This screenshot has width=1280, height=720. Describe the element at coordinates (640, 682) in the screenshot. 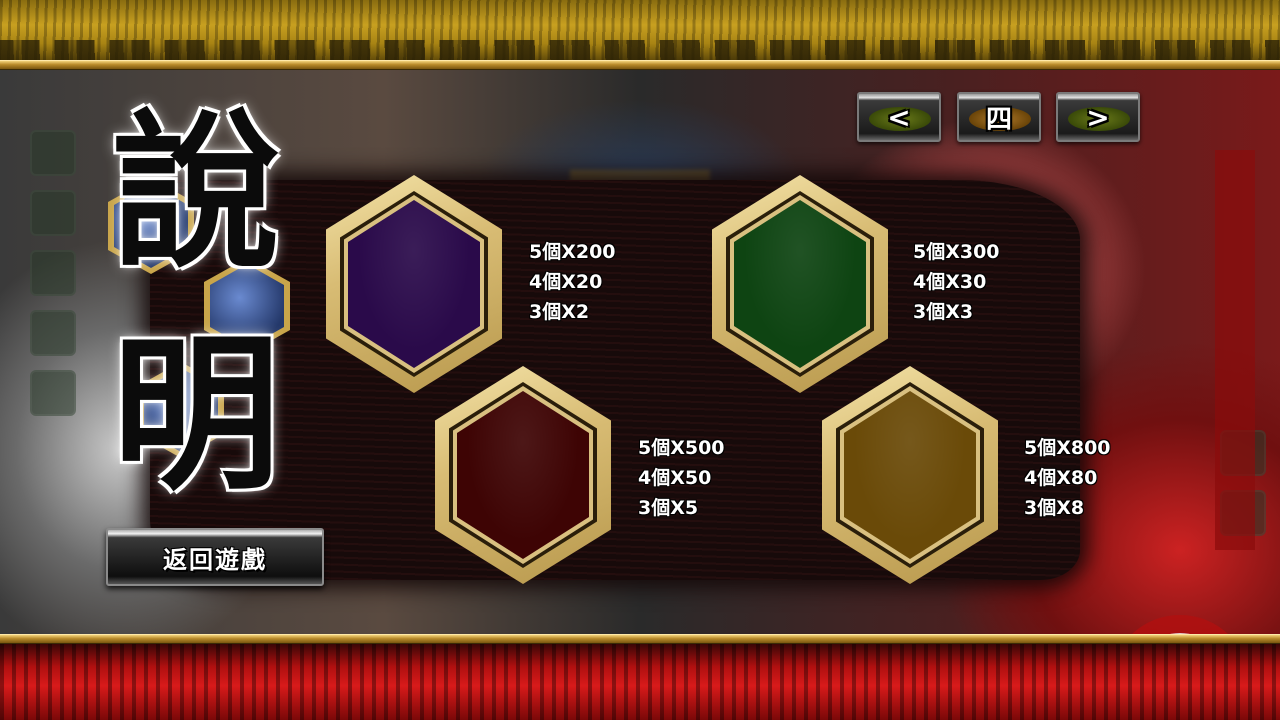

I see `bottom-red-band` at that location.